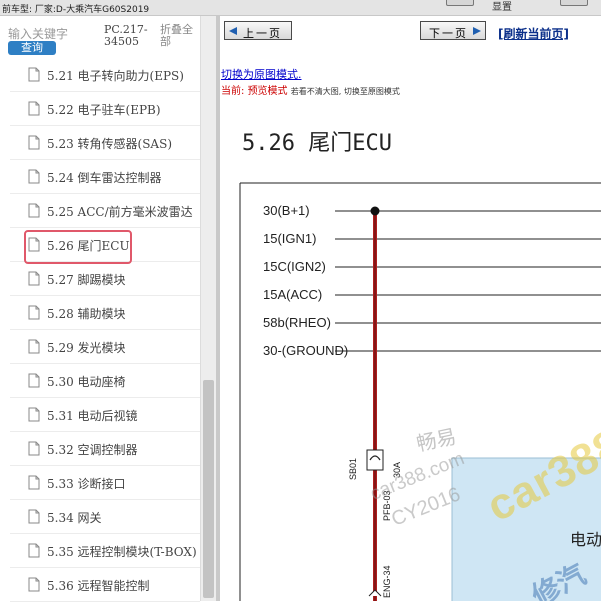 The image size is (601, 602). What do you see at coordinates (110, 144) in the screenshot?
I see `toc-item-label: 5.23 转角传感器(SAS)` at bounding box center [110, 144].